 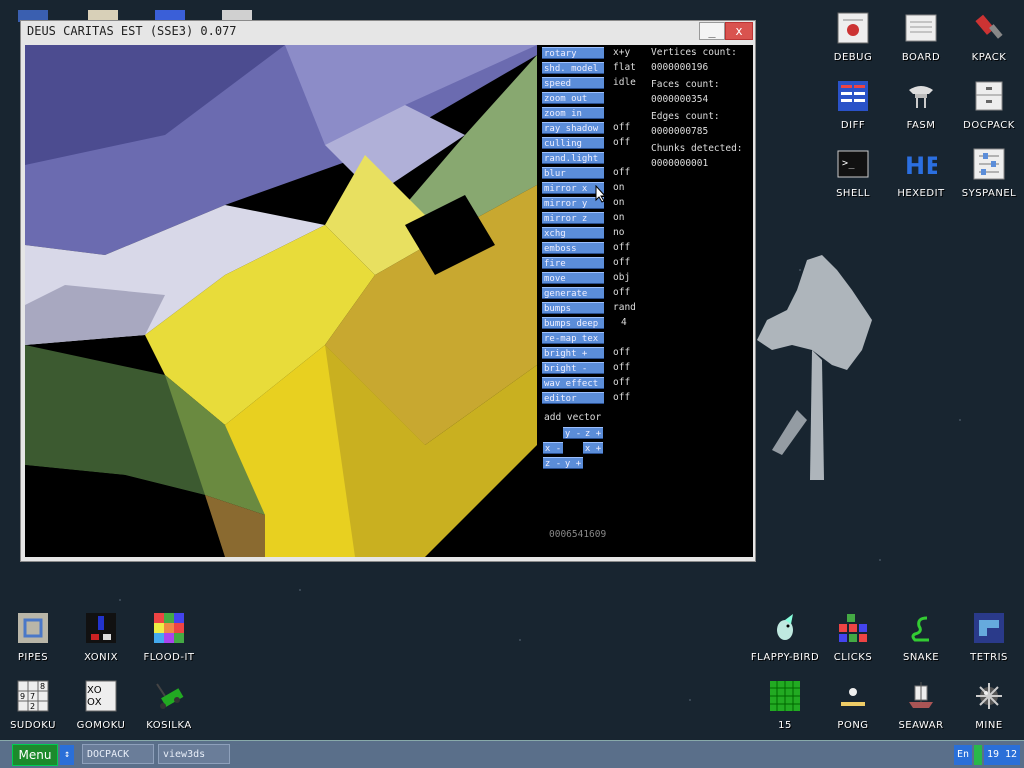 What do you see at coordinates (989, 105) in the screenshot?
I see `desktop-icon-docpack: DOCPACK` at bounding box center [989, 105].